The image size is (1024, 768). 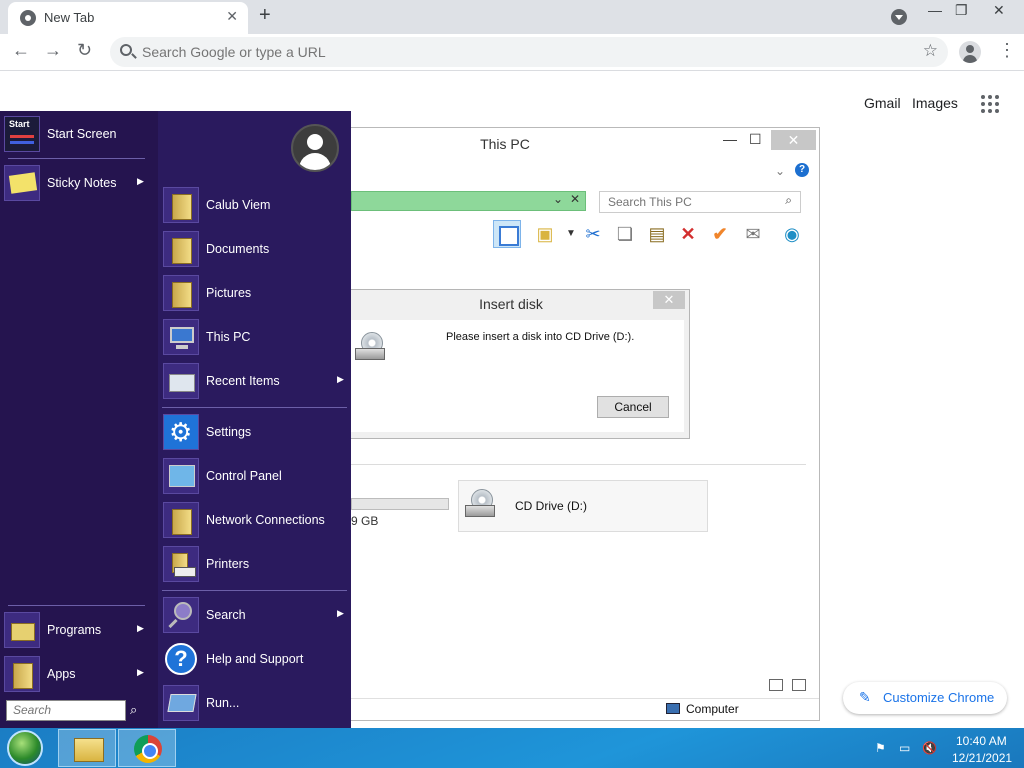 I want to click on apps-item: Apps ▶, so click(x=75, y=674).